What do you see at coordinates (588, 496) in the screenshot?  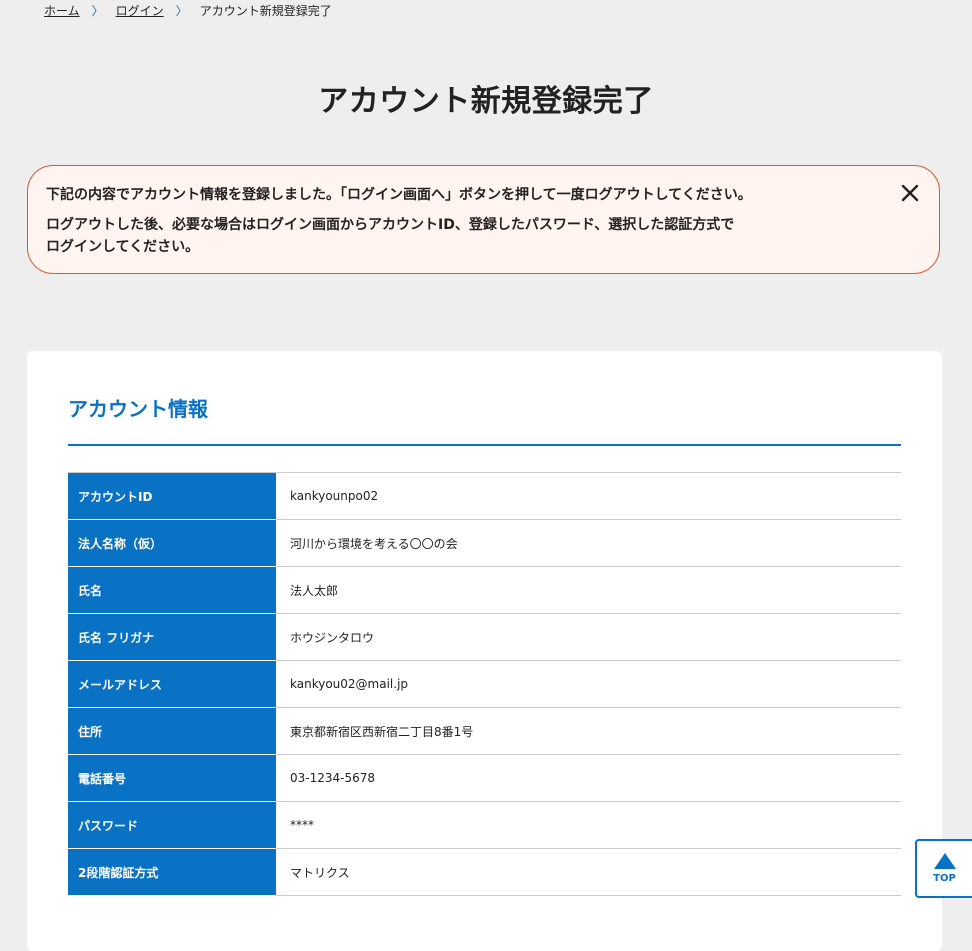 I see `row-value: kankyounpo02` at bounding box center [588, 496].